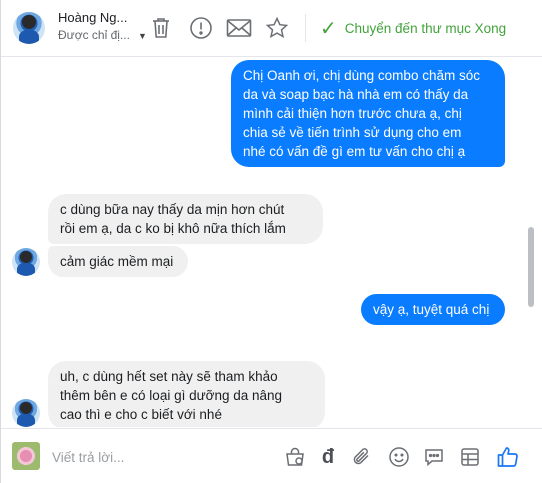 This screenshot has width=542, height=483. Describe the element at coordinates (26, 456) in the screenshot. I see `page-avatar` at that location.